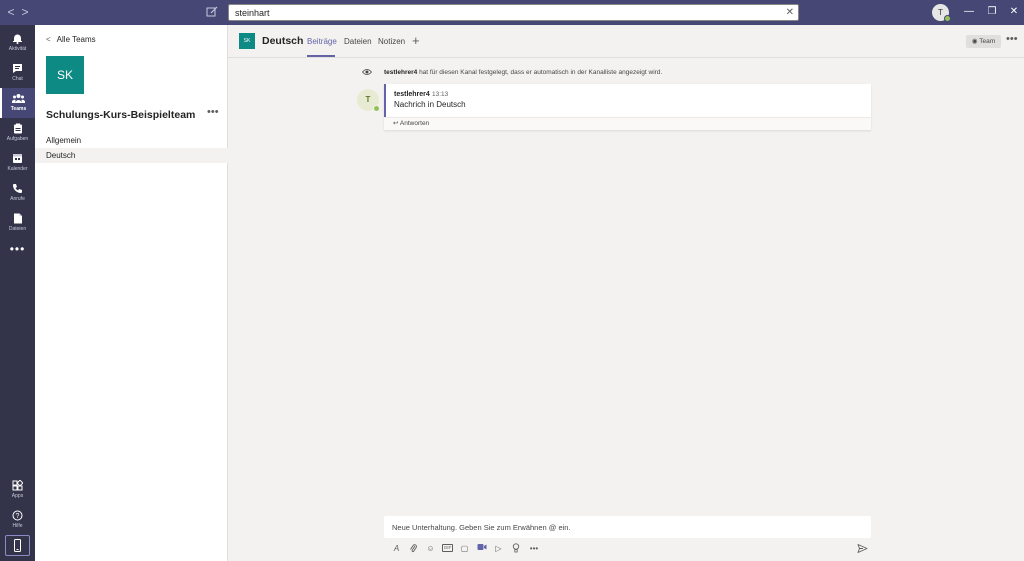 The image size is (1024, 561). I want to click on rail-item-activity: Aktivität, so click(17, 43).